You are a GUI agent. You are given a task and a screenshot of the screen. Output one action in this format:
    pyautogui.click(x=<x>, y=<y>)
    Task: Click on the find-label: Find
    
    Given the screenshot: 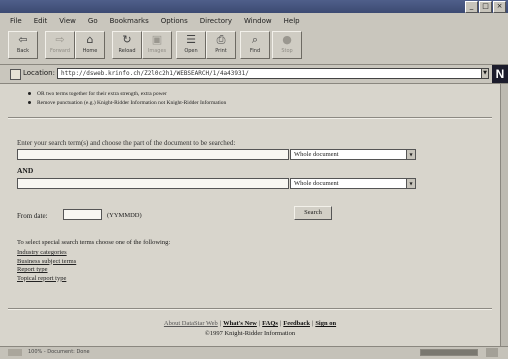 What is the action you would take?
    pyautogui.click(x=255, y=51)
    